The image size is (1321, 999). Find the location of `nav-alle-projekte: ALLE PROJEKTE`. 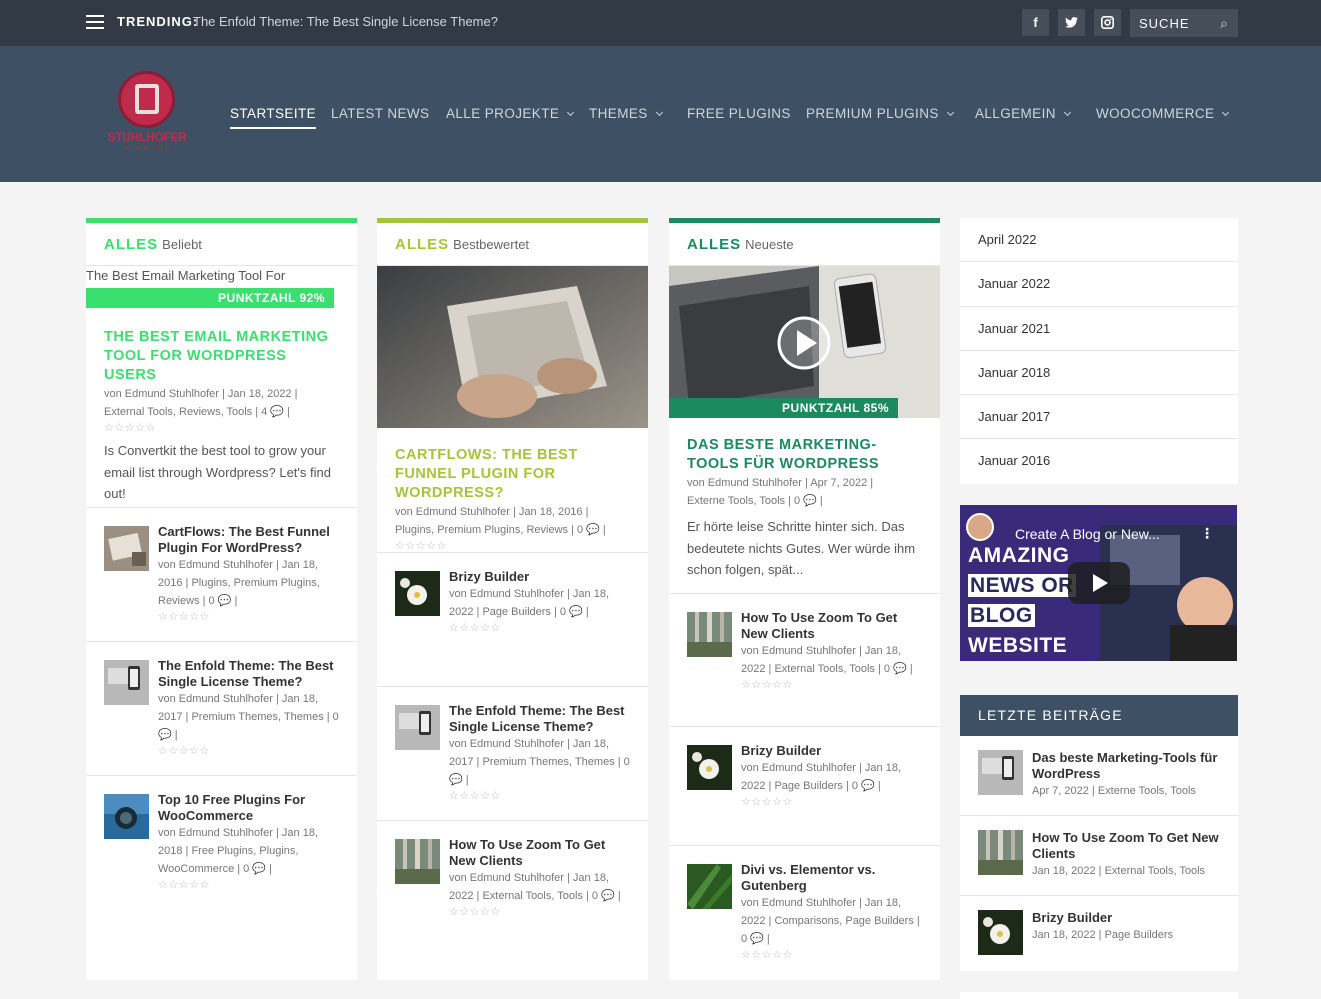

nav-alle-projekte: ALLE PROJEKTE is located at coordinates (510, 113).